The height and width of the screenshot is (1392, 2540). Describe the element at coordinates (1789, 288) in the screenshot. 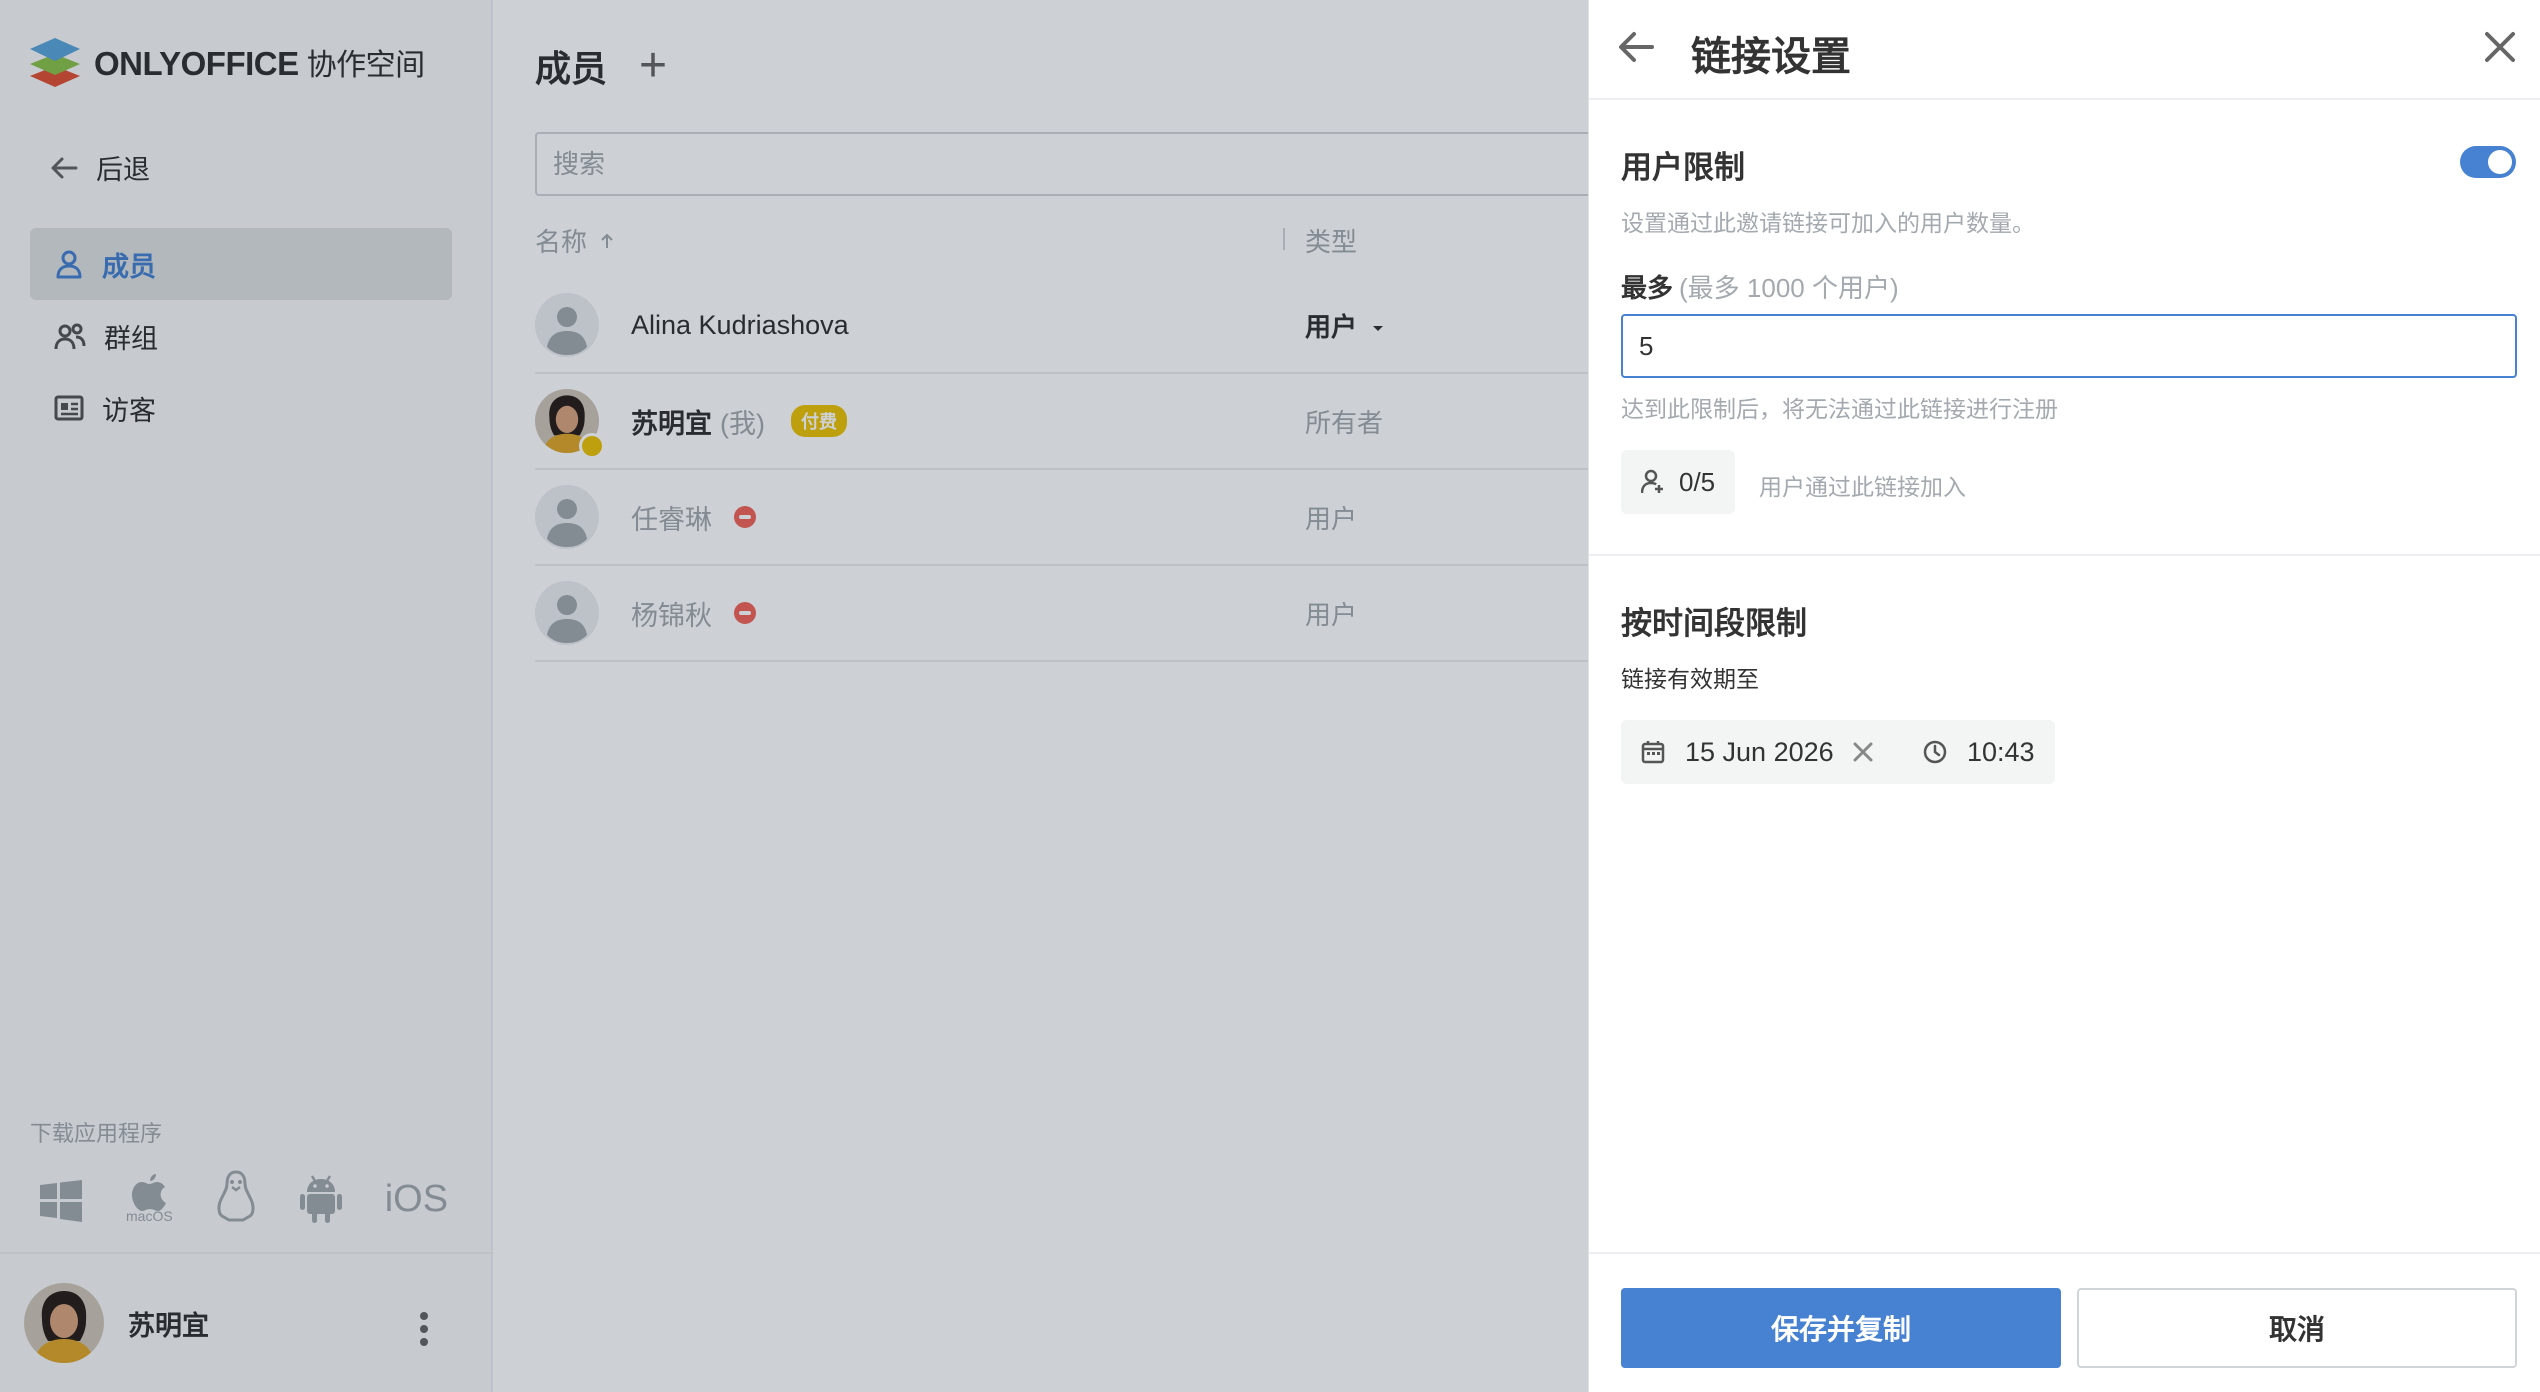

I see `max-users-hint: (最多 1000 个用户)` at that location.